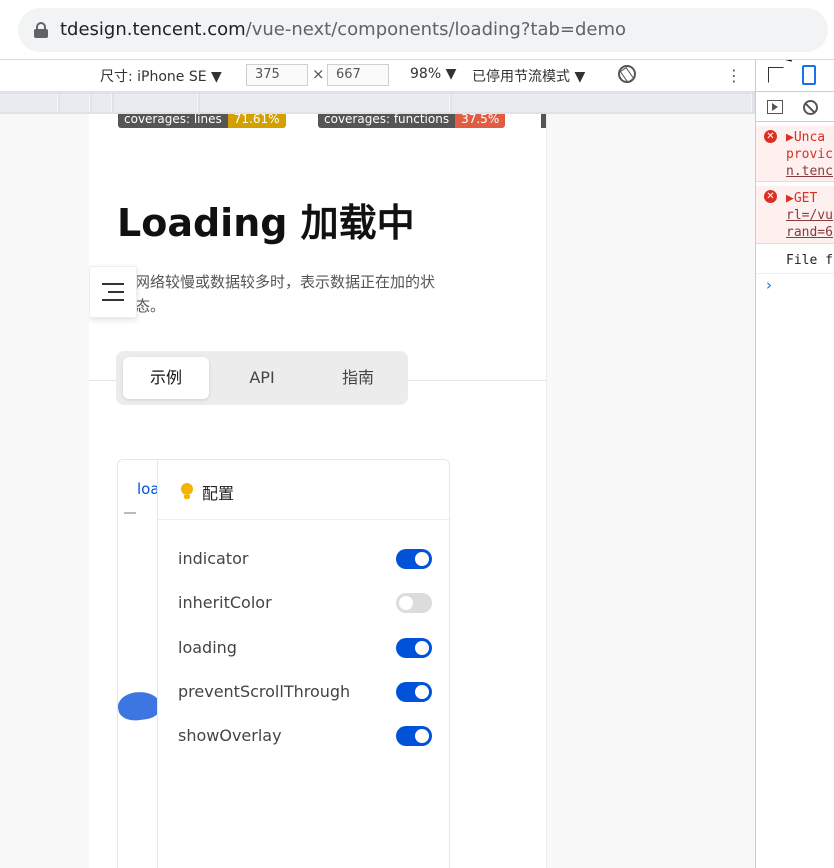 The height and width of the screenshot is (868, 834). Describe the element at coordinates (414, 648) in the screenshot. I see `loading-switch` at that location.